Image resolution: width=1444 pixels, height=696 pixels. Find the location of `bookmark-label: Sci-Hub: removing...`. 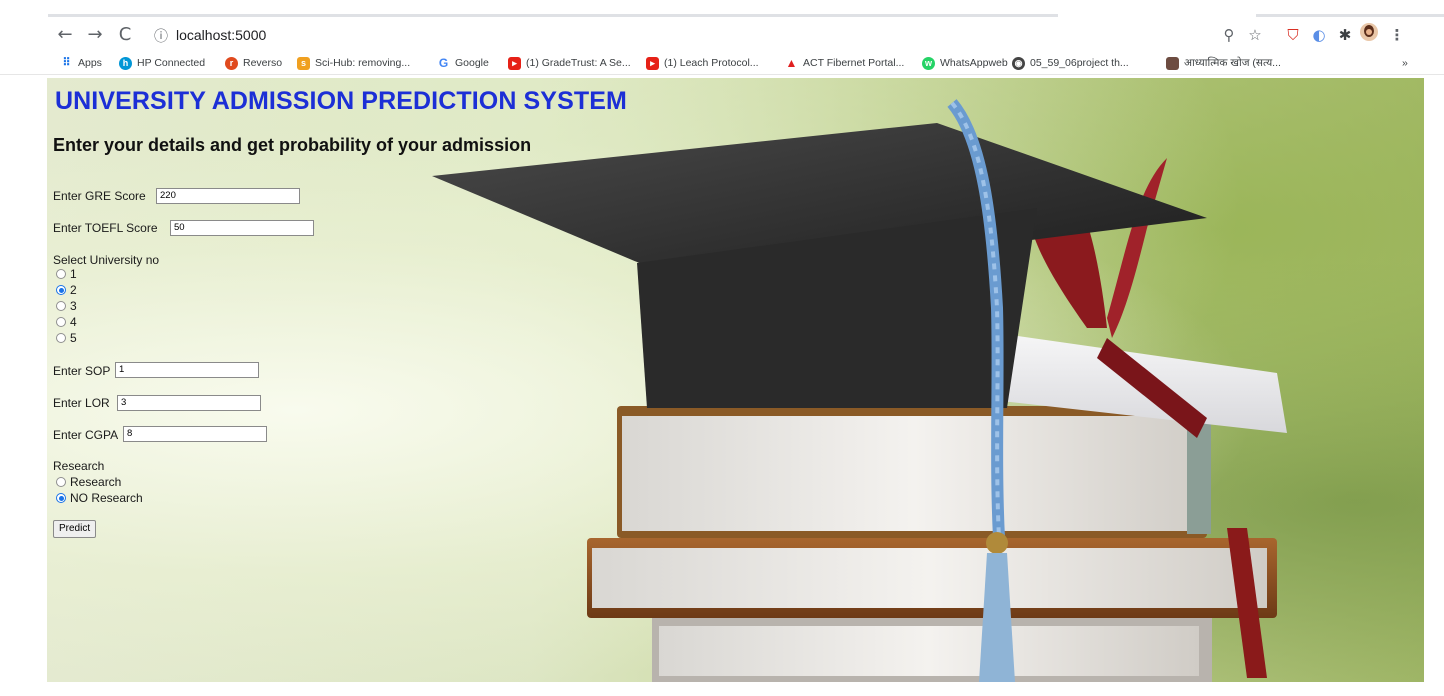

bookmark-label: Sci-Hub: removing... is located at coordinates (363, 63).